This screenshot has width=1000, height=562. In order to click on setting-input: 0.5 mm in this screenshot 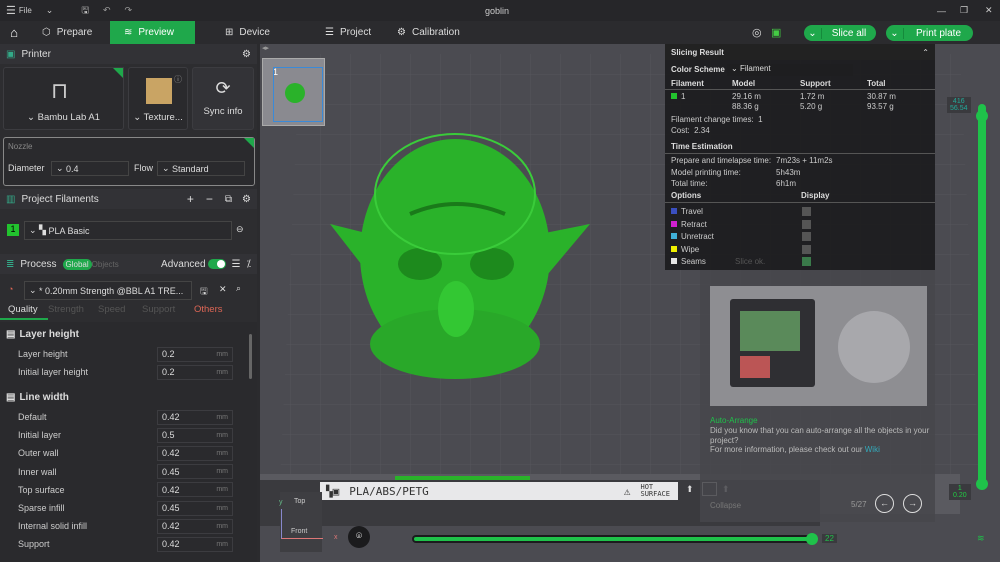, I will do `click(195, 435)`.